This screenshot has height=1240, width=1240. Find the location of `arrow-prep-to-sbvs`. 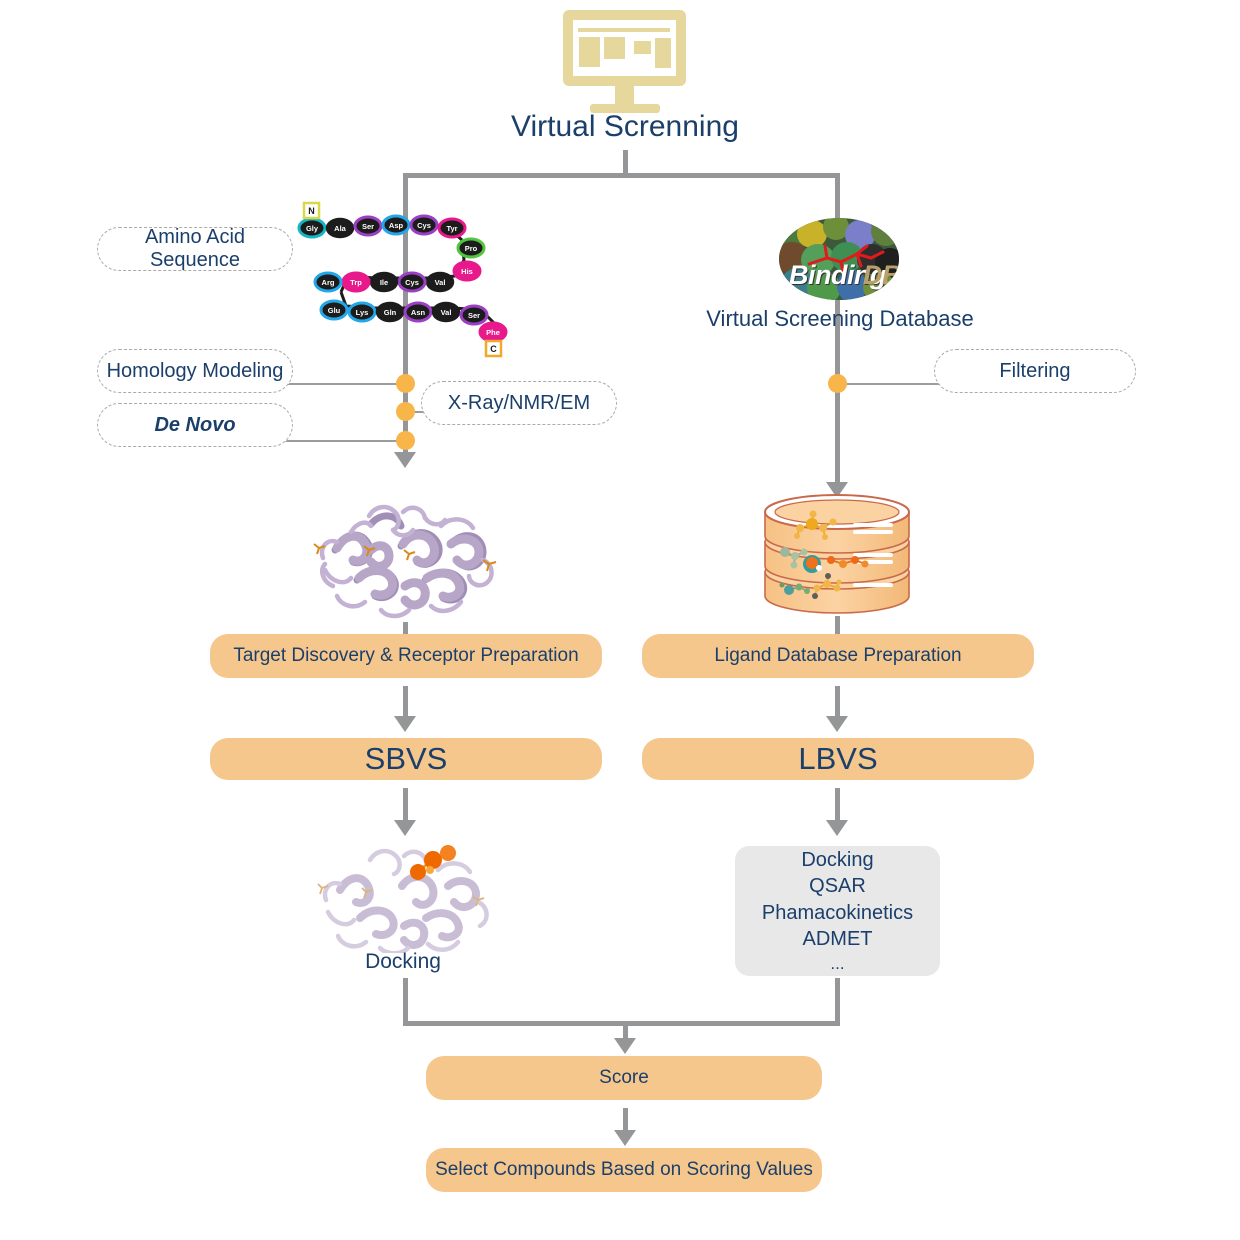

arrow-prep-to-sbvs is located at coordinates (405, 724).